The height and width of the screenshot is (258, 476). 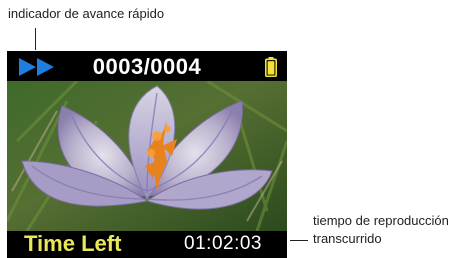 I want to click on fast-forward-callout: indicador de avance rápido, so click(x=86, y=13).